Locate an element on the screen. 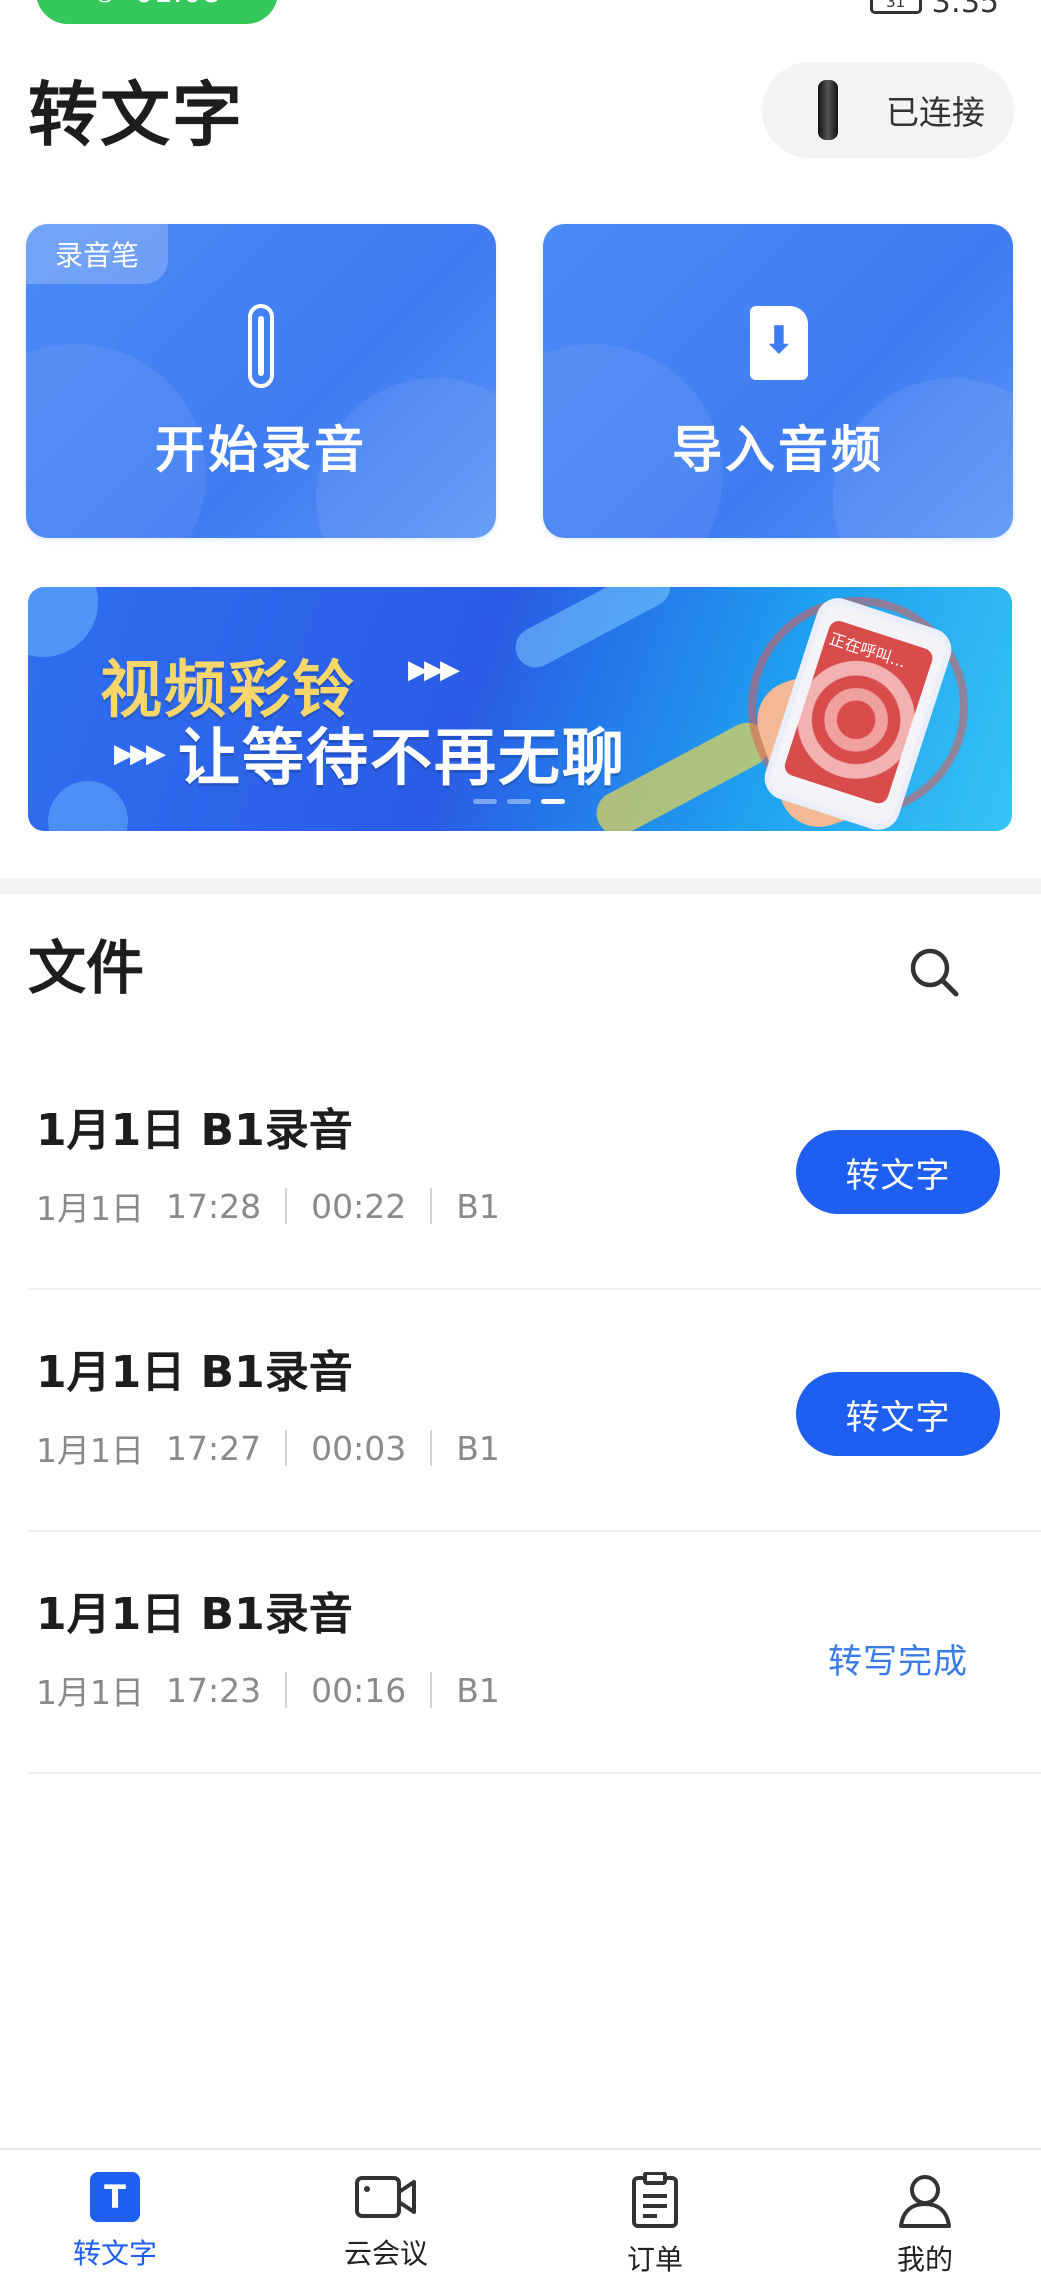  connection-status: 已连接 is located at coordinates (935, 112).